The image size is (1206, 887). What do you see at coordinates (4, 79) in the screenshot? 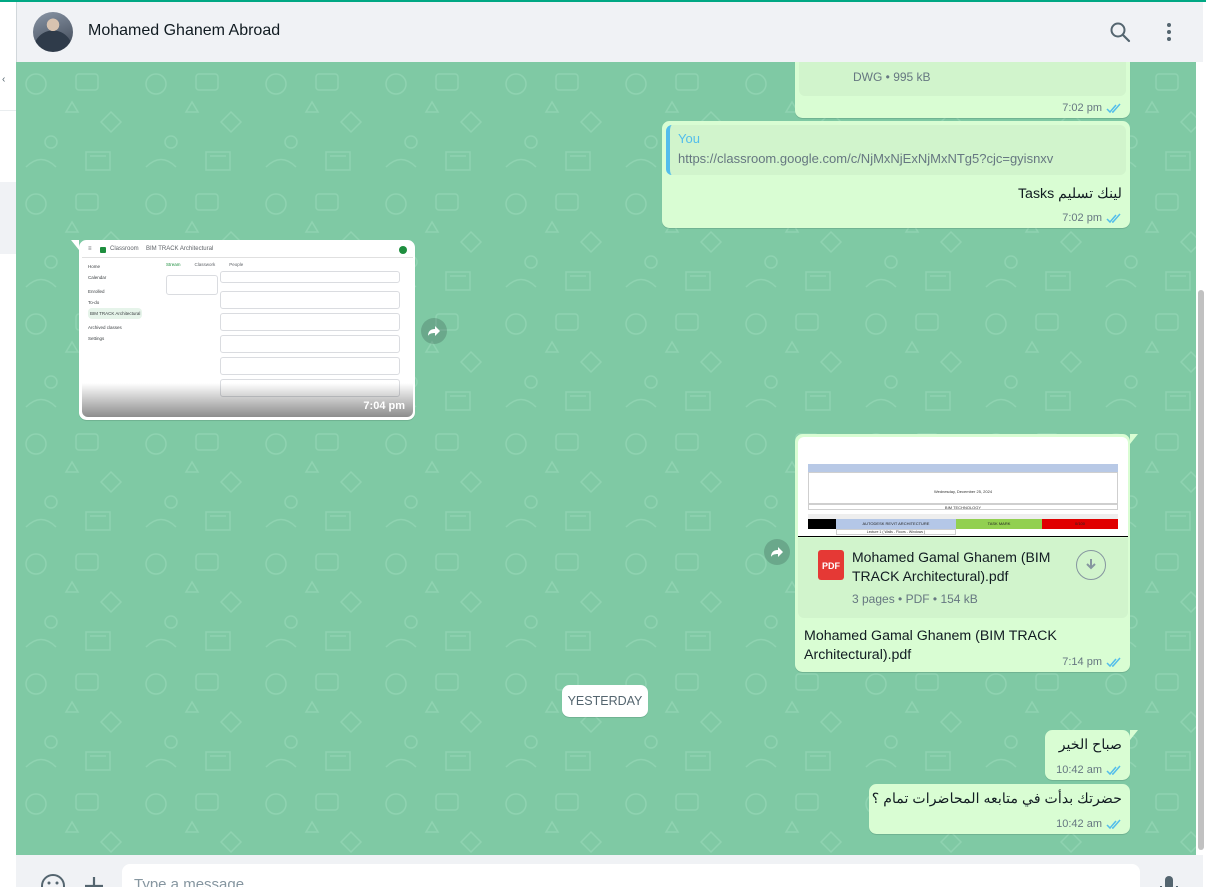
I see `chevron-left-icon: ‹` at bounding box center [4, 79].